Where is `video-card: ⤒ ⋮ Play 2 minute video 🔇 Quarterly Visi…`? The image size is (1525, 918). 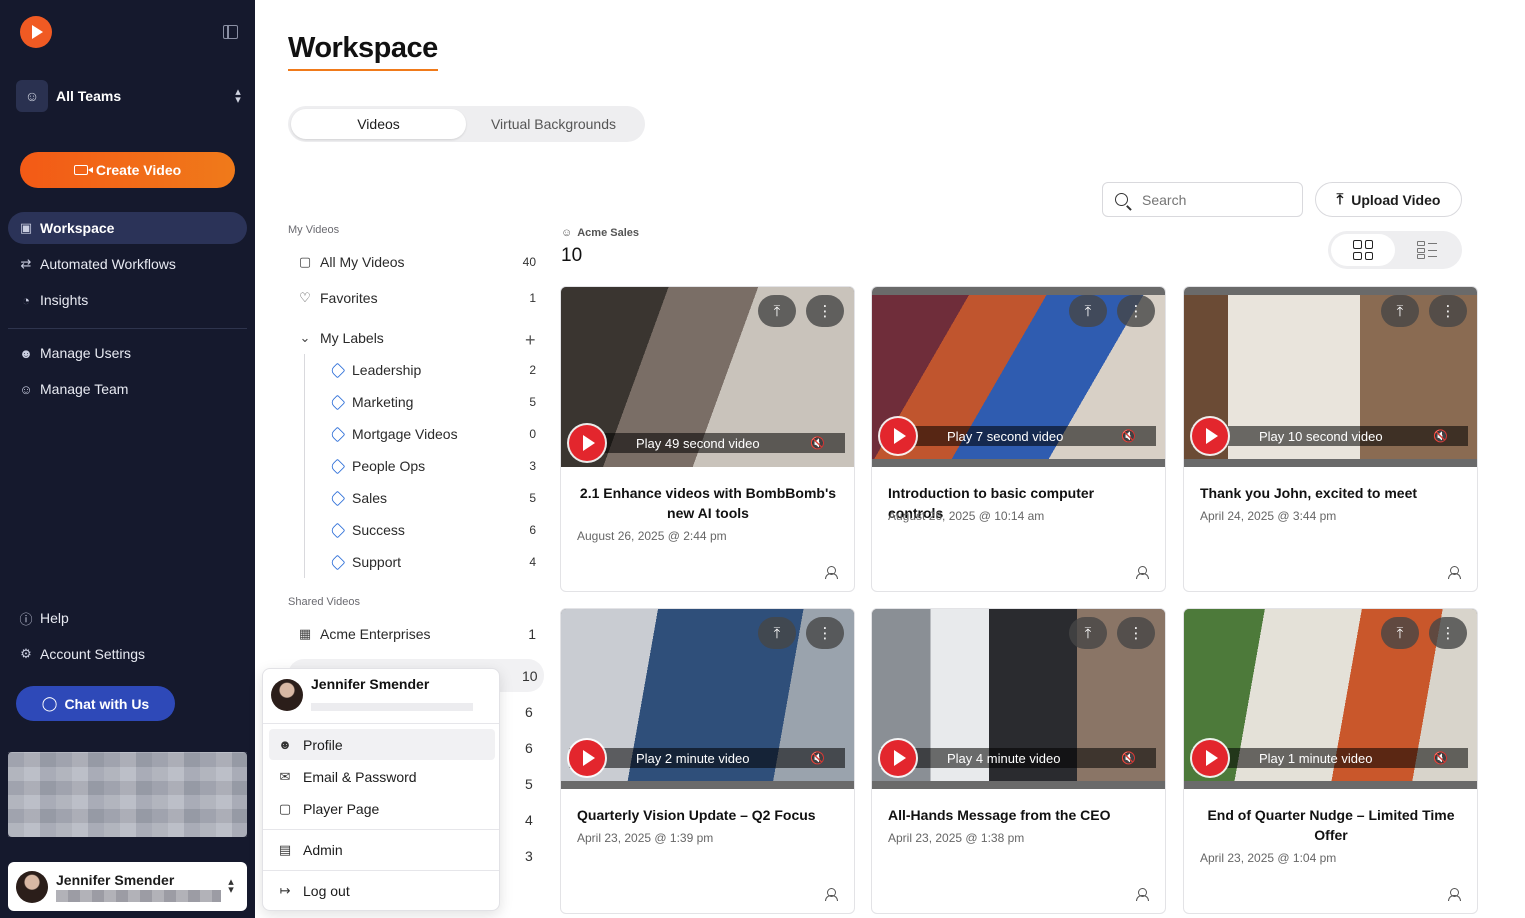
video-card: ⤒ ⋮ Play 2 minute video 🔇 Quarterly Visi… is located at coordinates (707, 761).